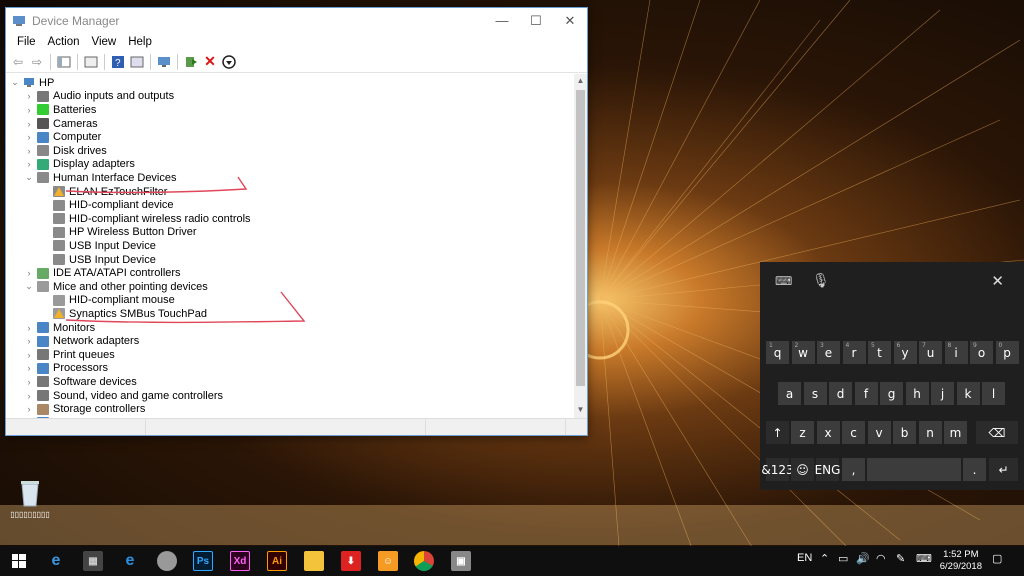 Image resolution: width=1024 pixels, height=576 pixels. Describe the element at coordinates (82, 341) in the screenshot. I see `tree-category: › Network adapters` at that location.